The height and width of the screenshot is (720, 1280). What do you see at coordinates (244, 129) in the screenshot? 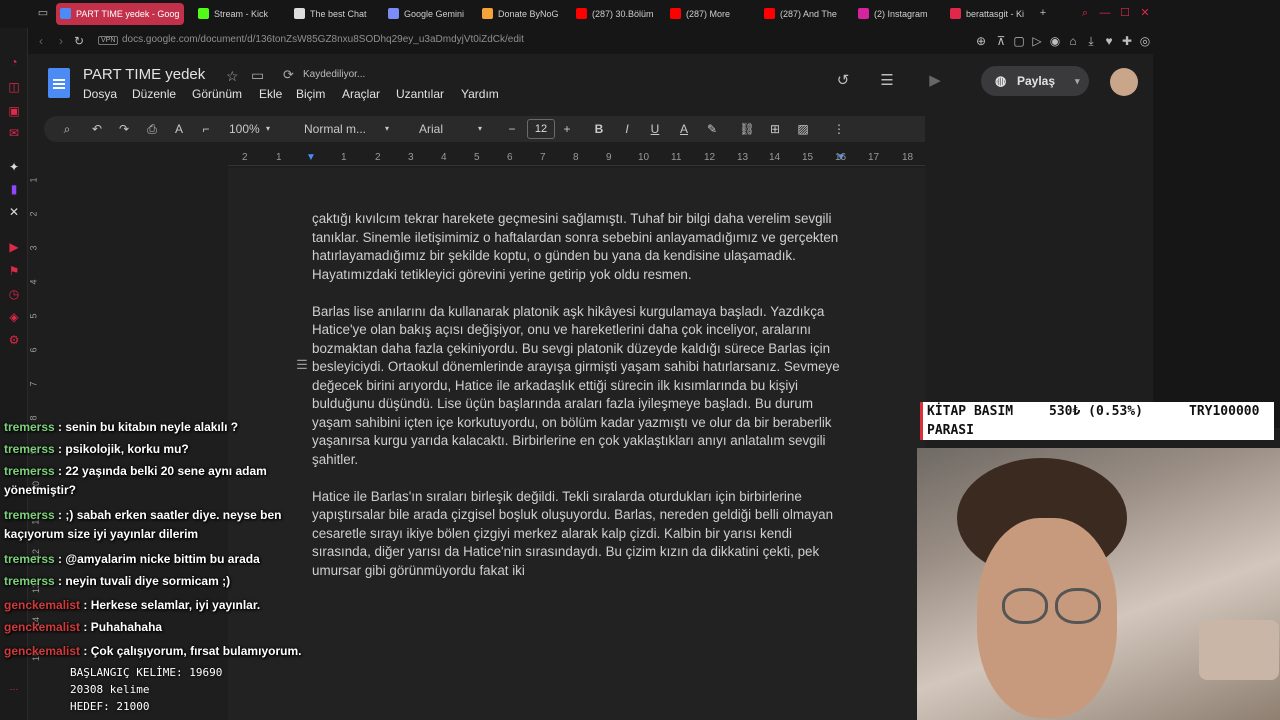
I see `zoom-select: 100%` at bounding box center [244, 129].